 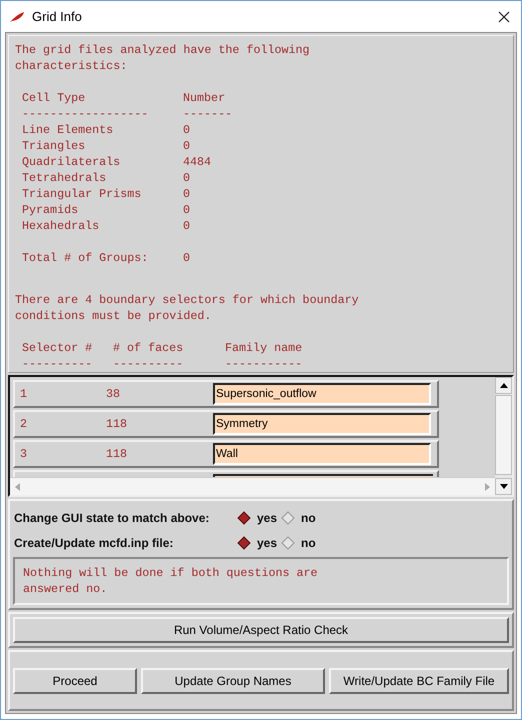 What do you see at coordinates (261, 630) in the screenshot?
I see `check-button: Run Volume/Aspect Ratio Check` at bounding box center [261, 630].